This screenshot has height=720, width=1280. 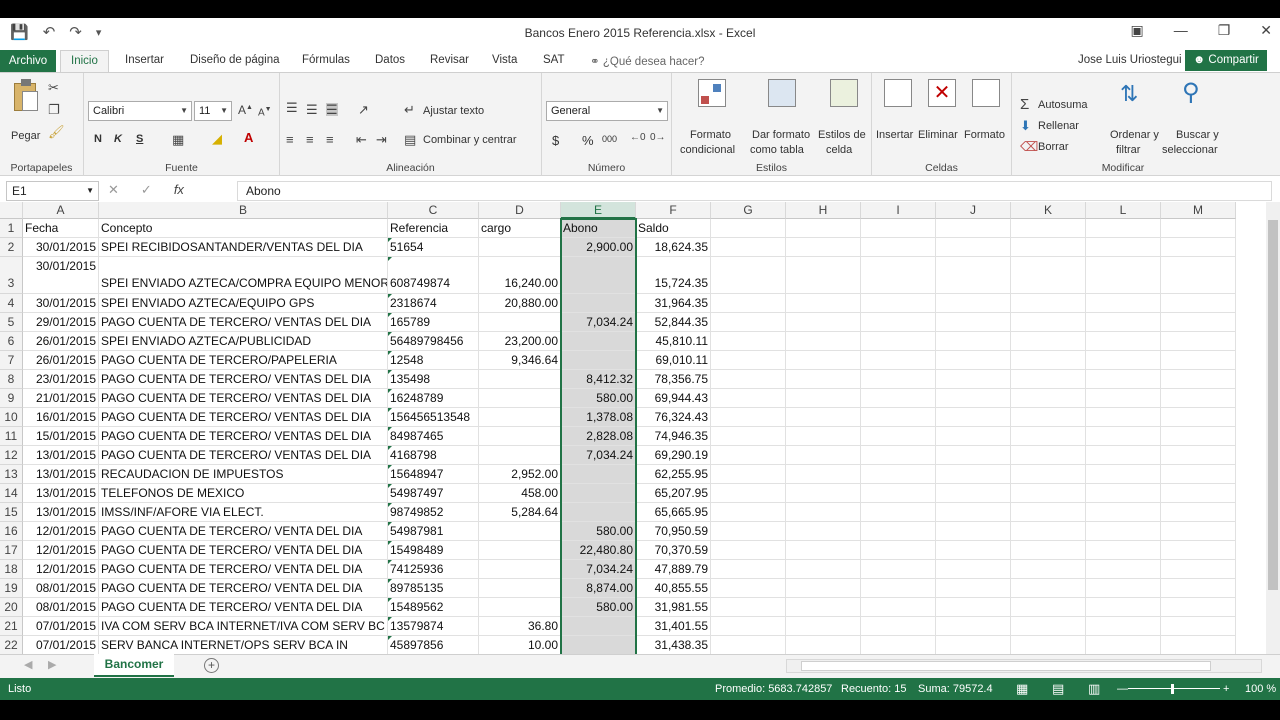 What do you see at coordinates (178, 139) in the screenshot?
I see `borders-icon: ▦` at bounding box center [178, 139].